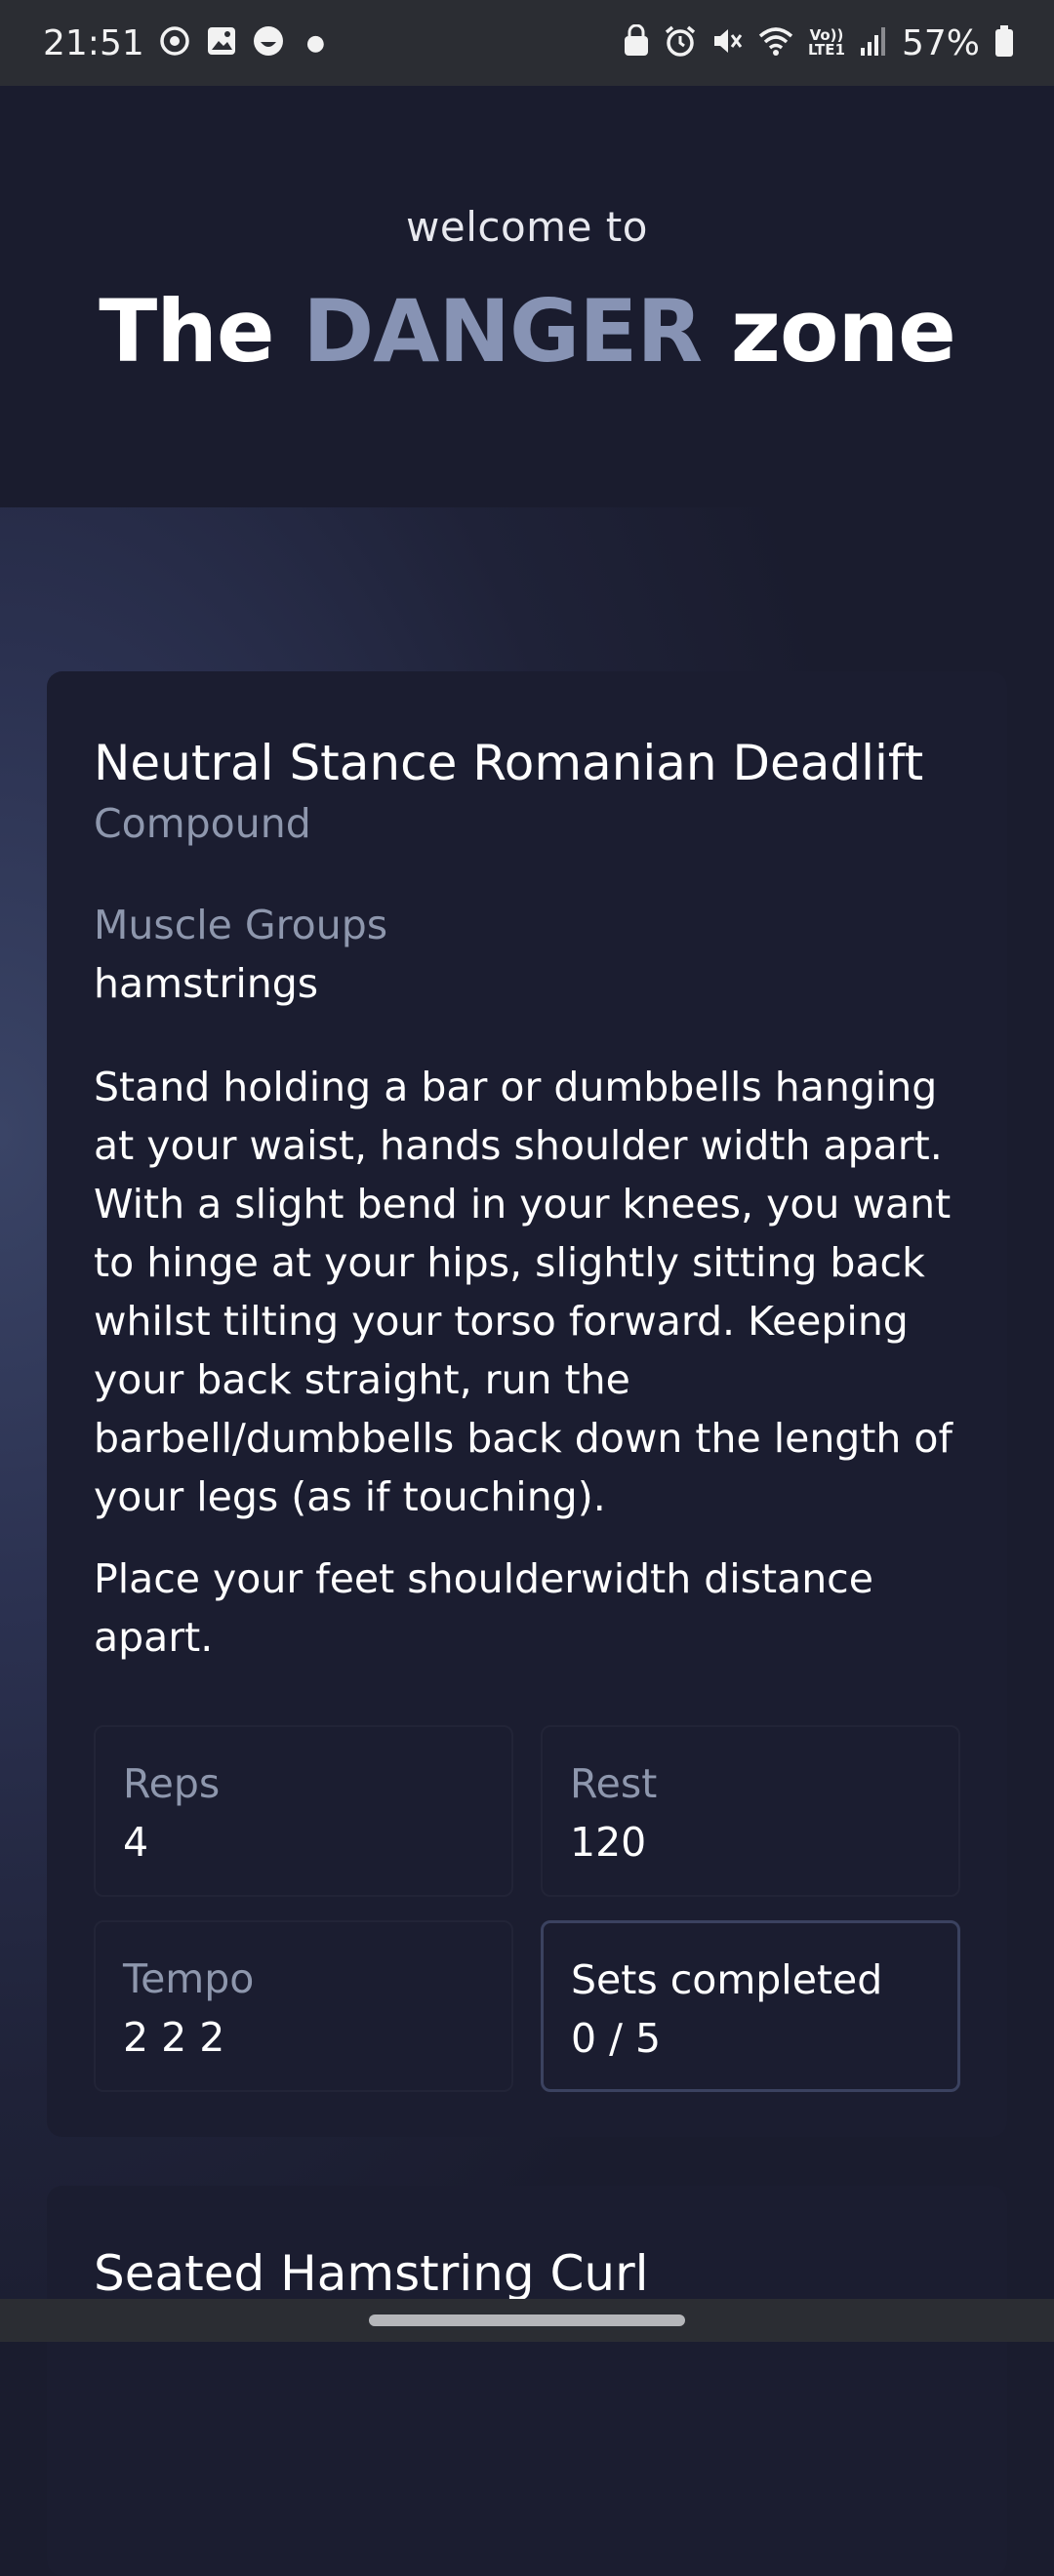  What do you see at coordinates (174, 2037) in the screenshot?
I see `tempo-value: 2 2 2` at bounding box center [174, 2037].